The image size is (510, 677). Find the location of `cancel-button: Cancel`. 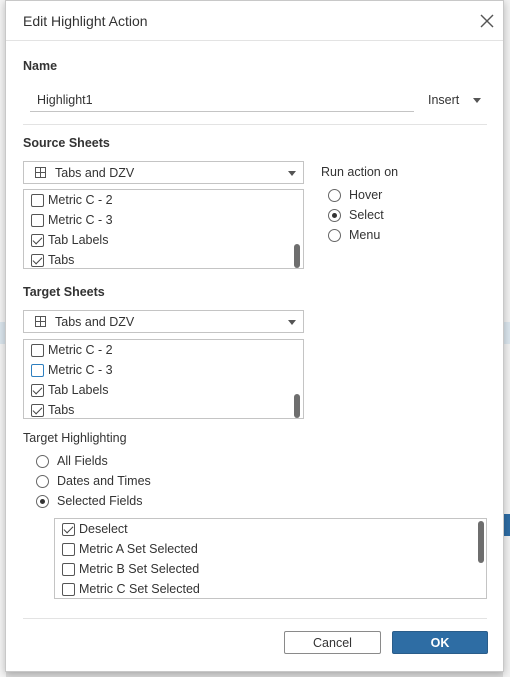

cancel-button: Cancel is located at coordinates (332, 642).